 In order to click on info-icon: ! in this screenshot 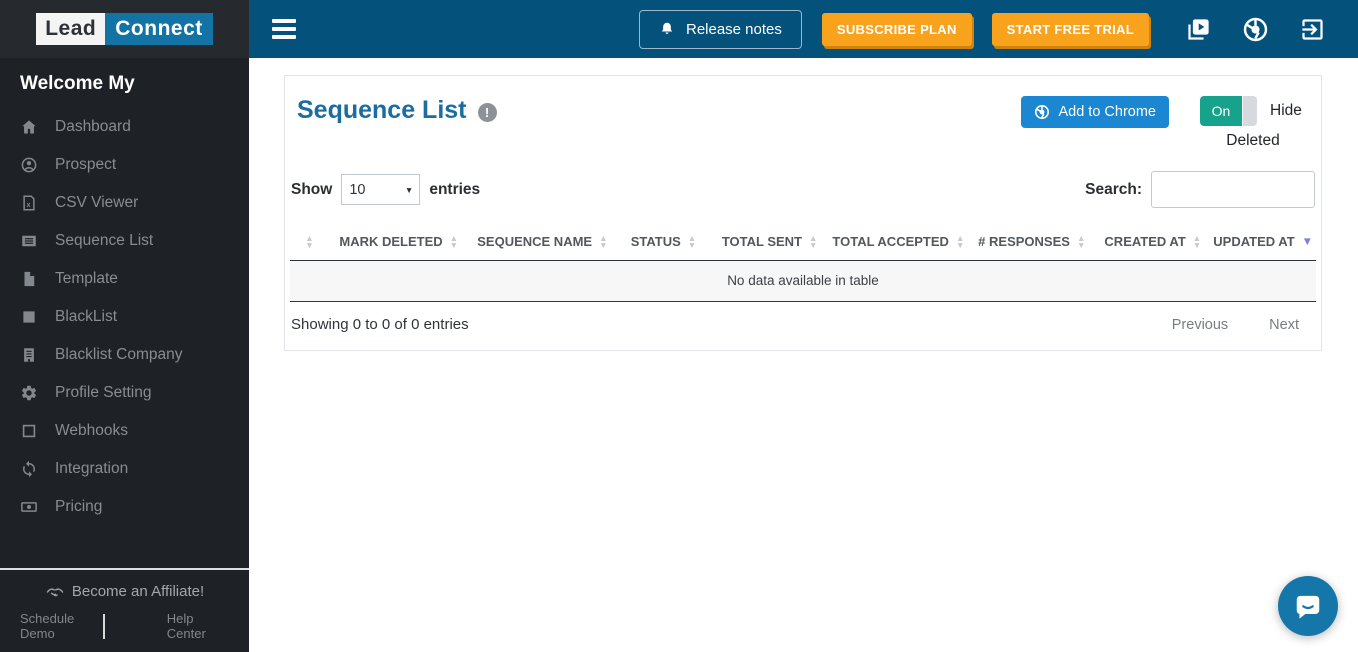, I will do `click(487, 112)`.